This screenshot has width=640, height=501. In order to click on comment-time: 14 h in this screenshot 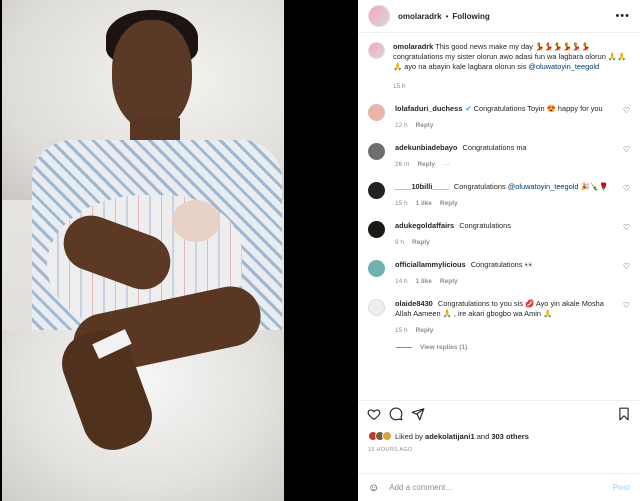, I will do `click(401, 281)`.